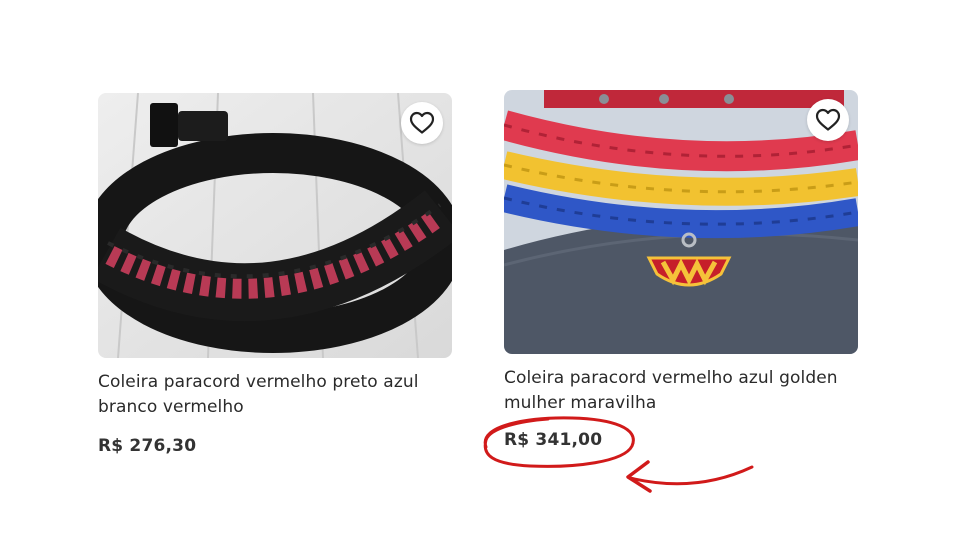 The width and height of the screenshot is (960, 540). What do you see at coordinates (553, 440) in the screenshot?
I see `product-price: R$ 341,00` at bounding box center [553, 440].